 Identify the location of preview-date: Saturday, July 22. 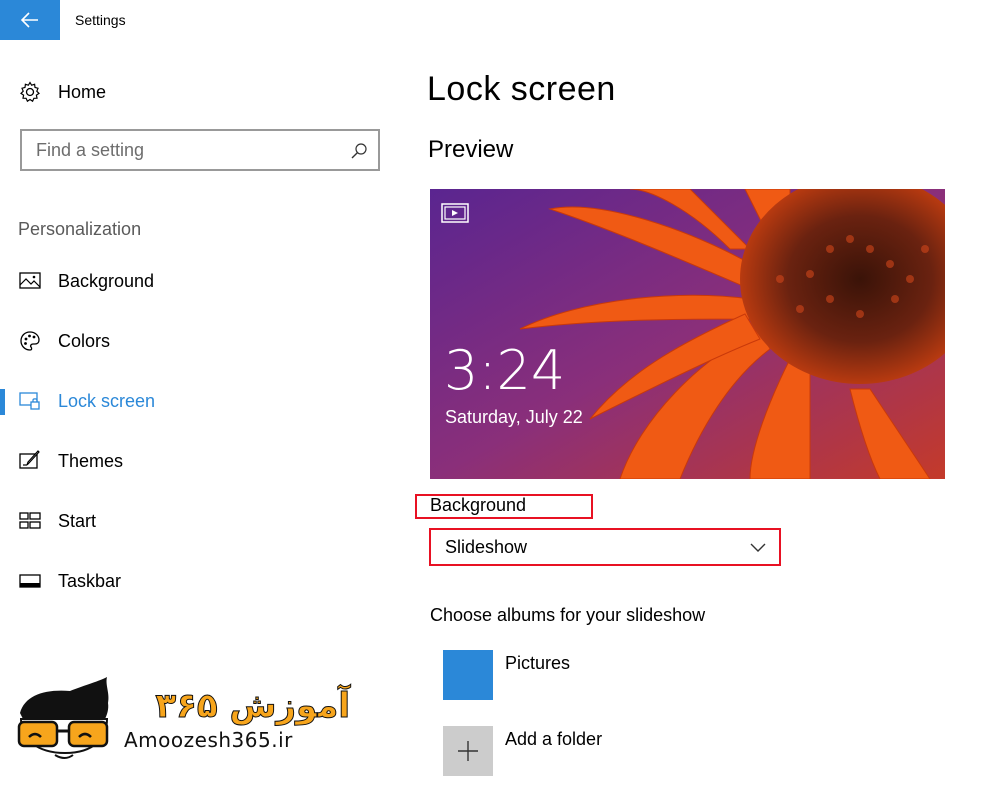
(514, 417).